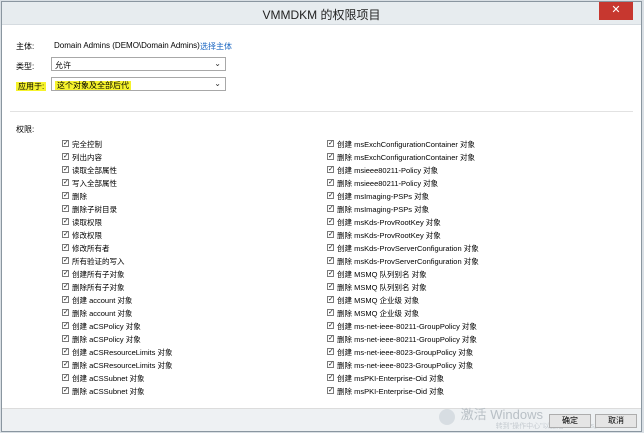 This screenshot has width=644, height=433. Describe the element at coordinates (122, 365) in the screenshot. I see `permission-label: 删除 aCSResourceLimits 对象` at that location.